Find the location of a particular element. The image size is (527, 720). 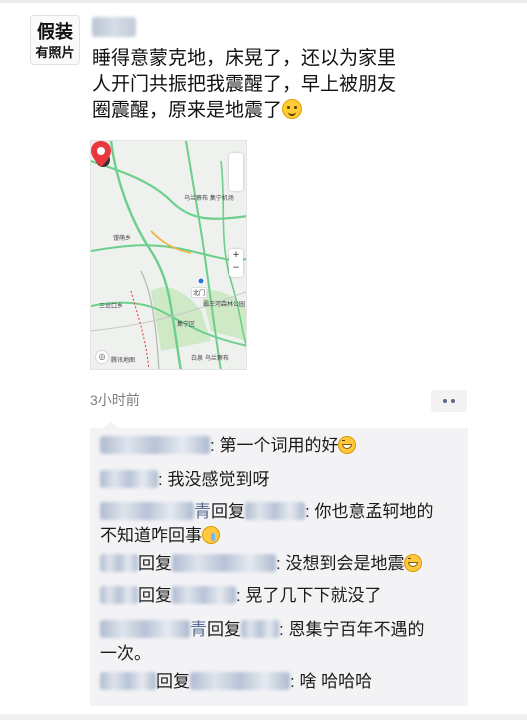

avatar: 假装 有照片 is located at coordinates (55, 40).